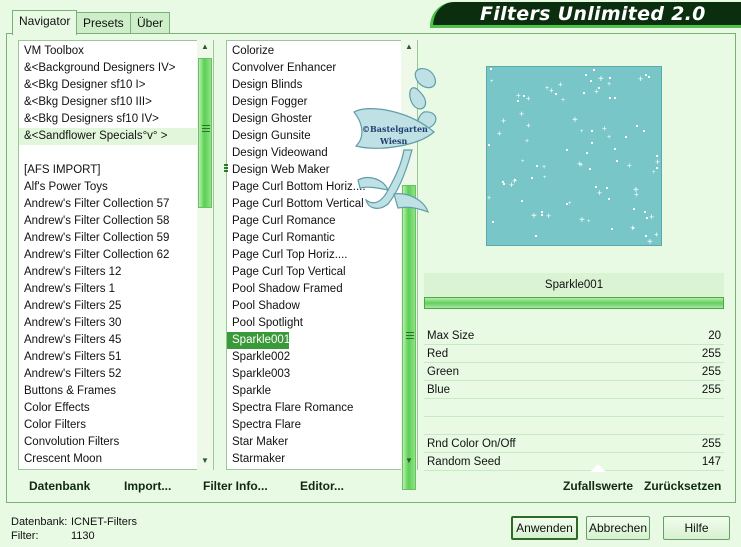  Describe the element at coordinates (278, 170) in the screenshot. I see `filter-item: Design Web Maker` at that location.